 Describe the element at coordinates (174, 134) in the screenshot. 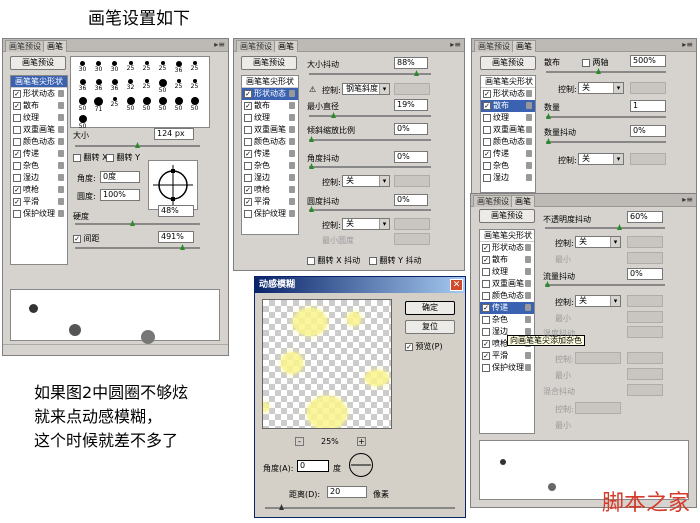

I see `size-input: 124 px` at that location.